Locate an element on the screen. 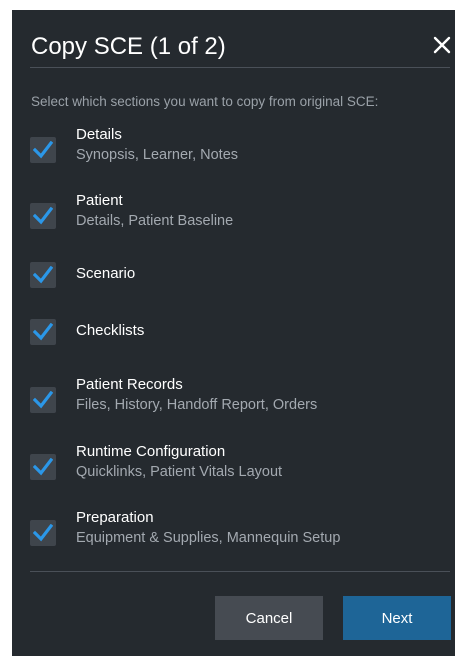 This screenshot has width=455, height=656. next-button: Next is located at coordinates (397, 618).